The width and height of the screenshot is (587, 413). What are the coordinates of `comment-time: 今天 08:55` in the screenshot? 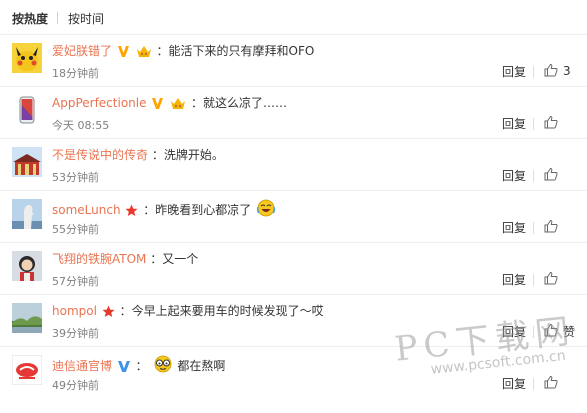 It's located at (81, 125).